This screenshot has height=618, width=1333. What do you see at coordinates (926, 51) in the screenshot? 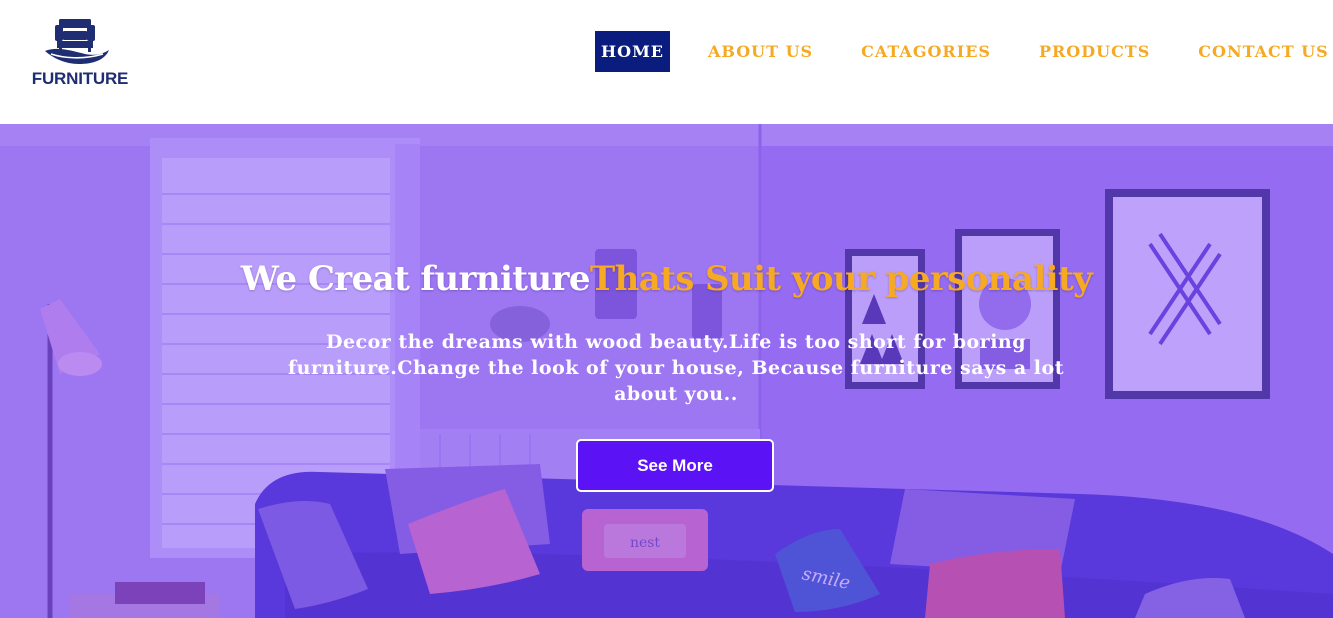
I see `nav-catagories: CATAGORIES` at bounding box center [926, 51].